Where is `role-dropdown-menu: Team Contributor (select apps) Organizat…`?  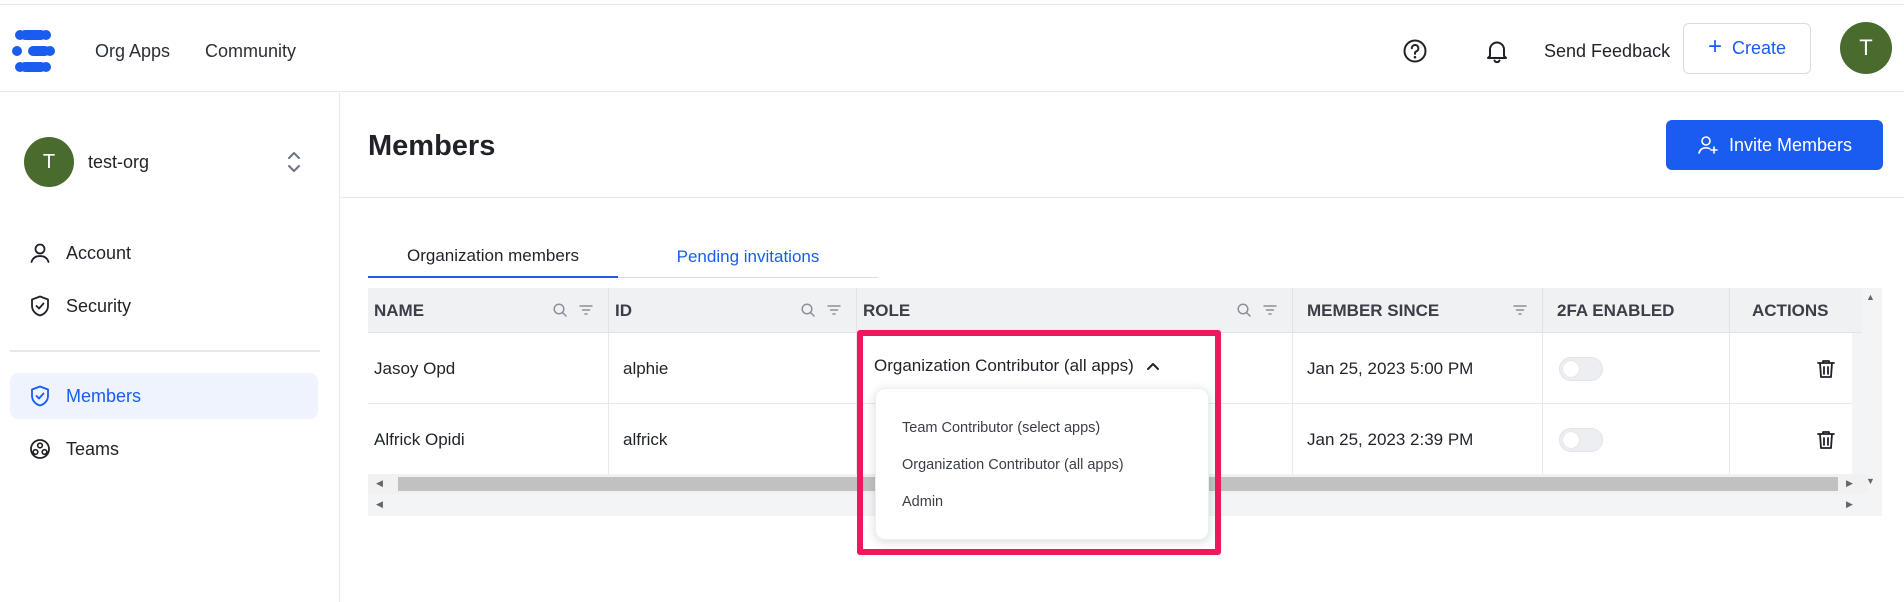 role-dropdown-menu: Team Contributor (select apps) Organizat… is located at coordinates (1042, 464).